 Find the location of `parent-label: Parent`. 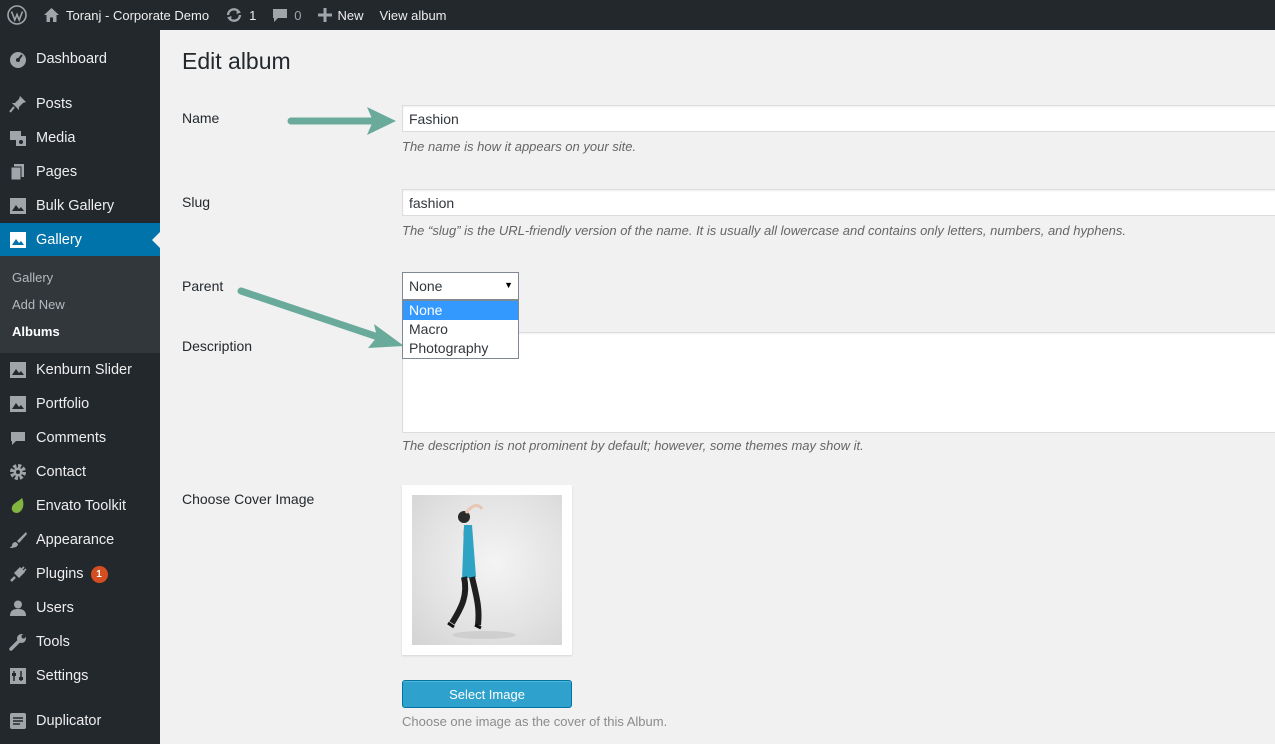

parent-label: Parent is located at coordinates (203, 286).